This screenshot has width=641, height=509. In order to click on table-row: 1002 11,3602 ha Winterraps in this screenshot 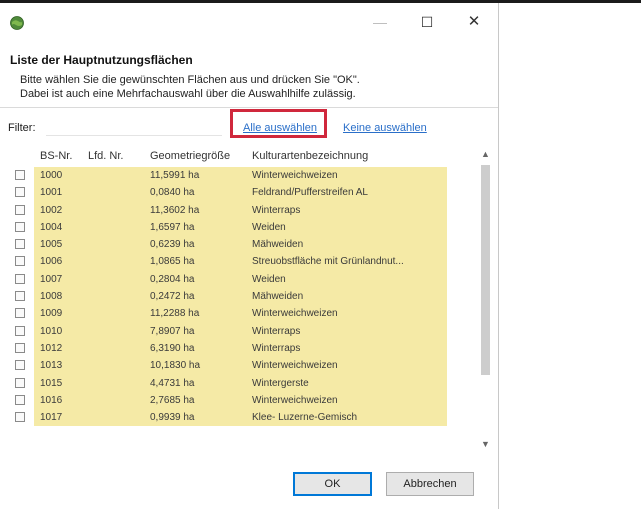, I will do `click(242, 210)`.